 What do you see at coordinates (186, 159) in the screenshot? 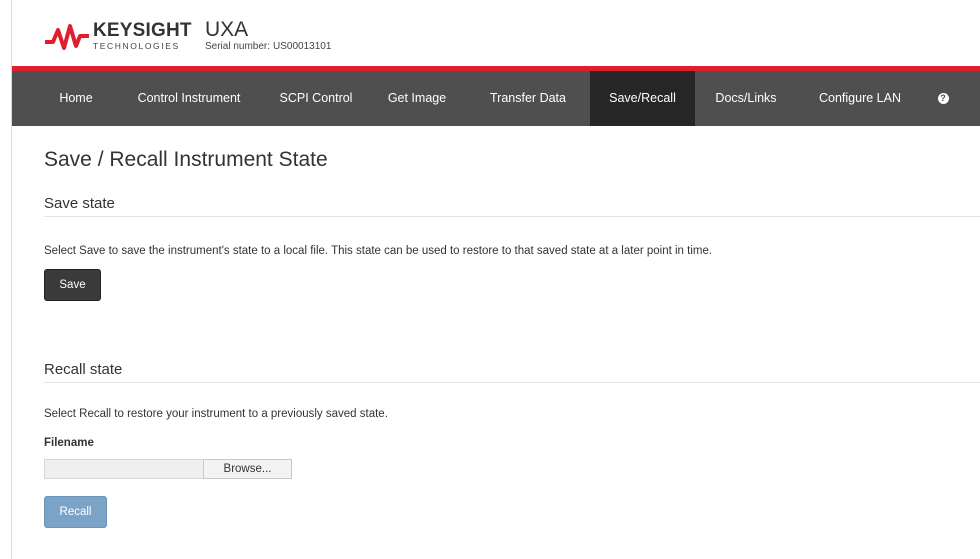
I see `page-title: Save / Recall Instrument State` at bounding box center [186, 159].